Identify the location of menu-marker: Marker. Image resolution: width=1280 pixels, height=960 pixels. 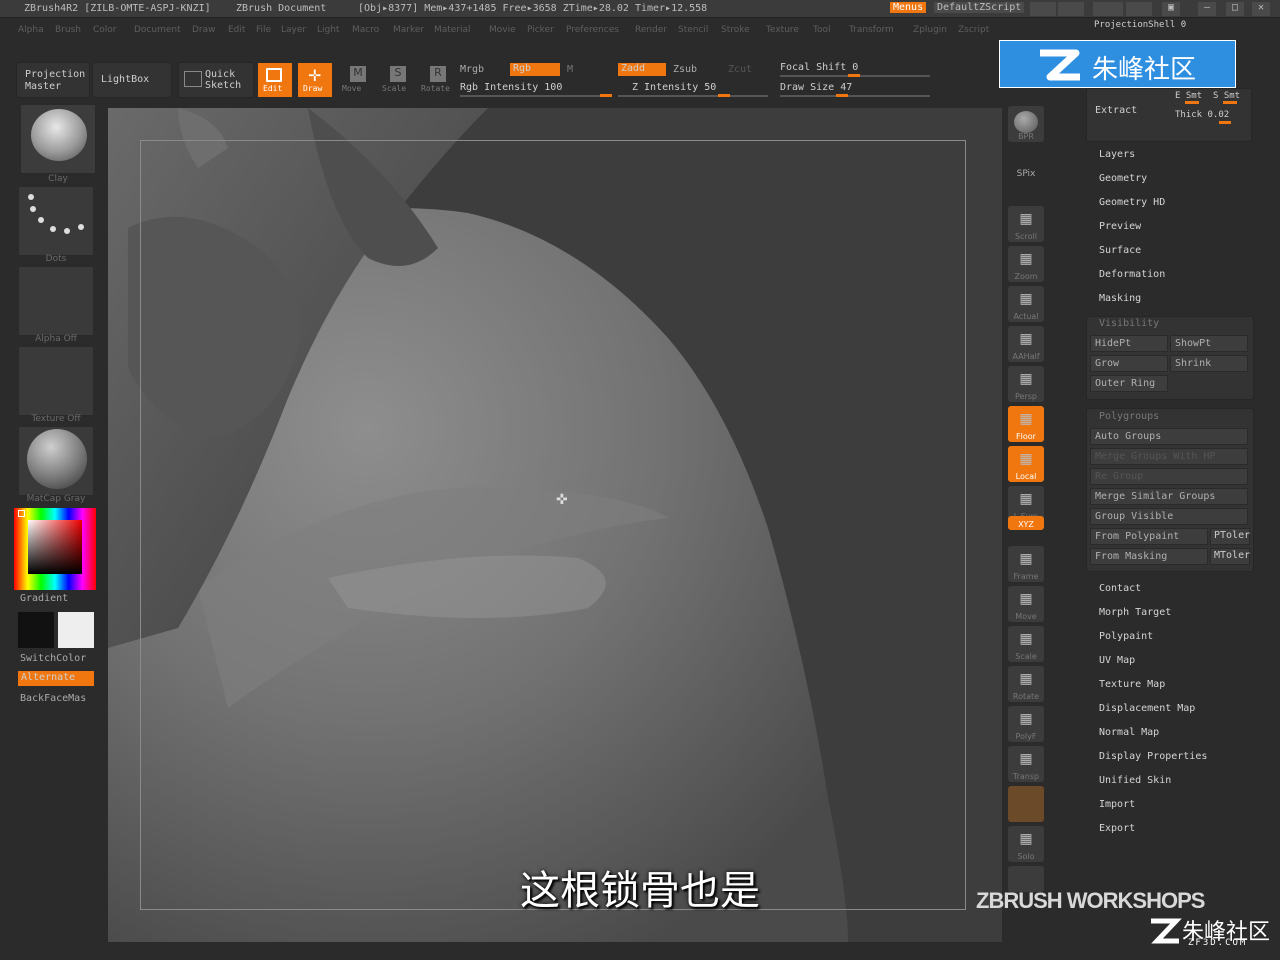
(408, 30).